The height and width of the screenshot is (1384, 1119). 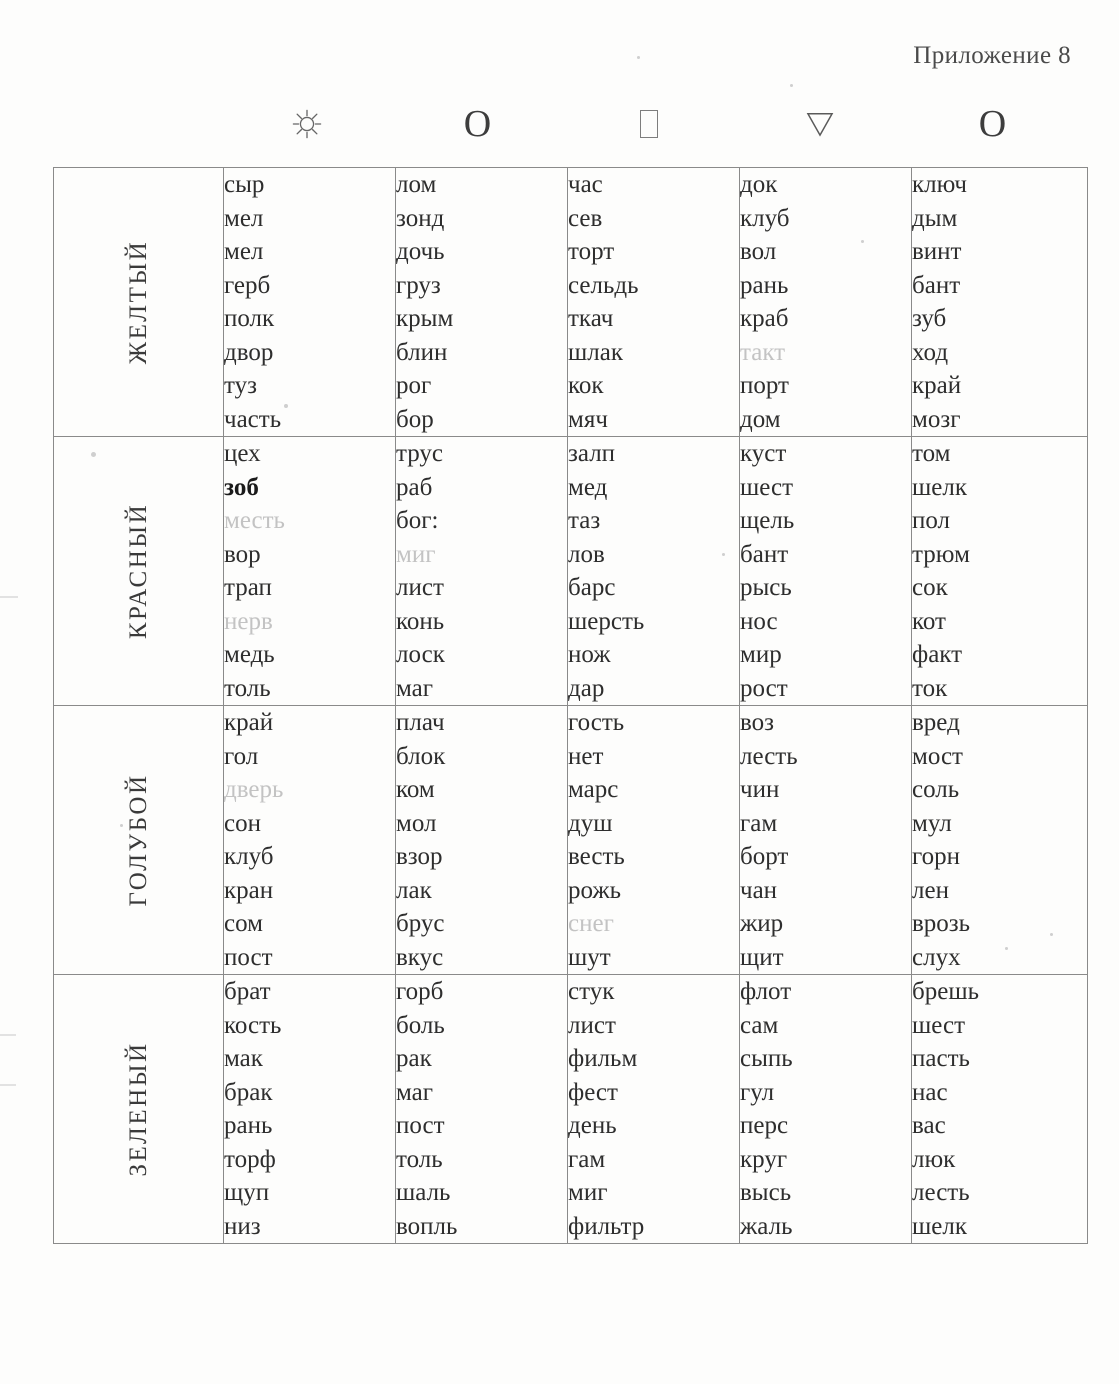 What do you see at coordinates (243, 1058) in the screenshot?
I see `word: мак` at bounding box center [243, 1058].